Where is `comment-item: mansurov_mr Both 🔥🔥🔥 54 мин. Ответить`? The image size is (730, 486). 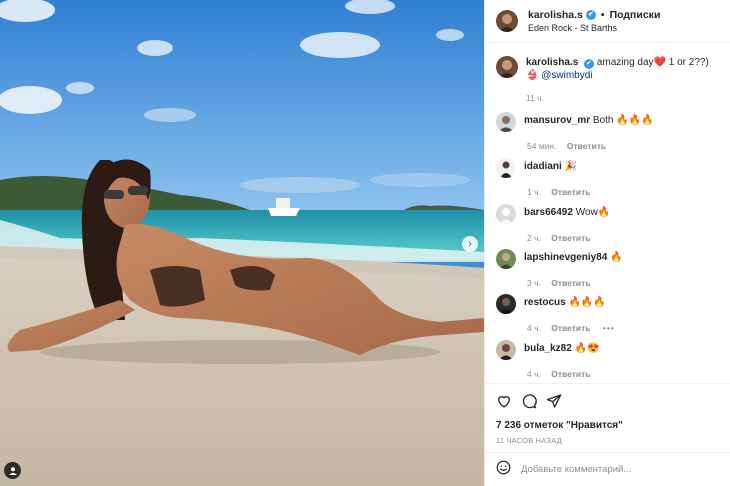 comment-item: mansurov_mr Both 🔥🔥🔥 54 мин. Ответить is located at coordinates (612, 131).